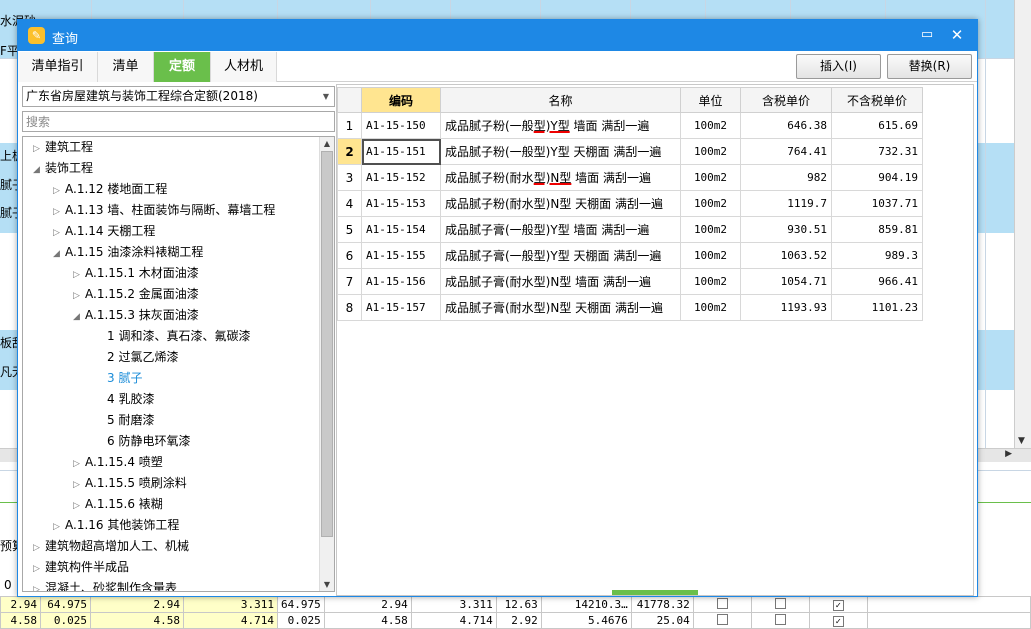 This screenshot has width=1031, height=629. Describe the element at coordinates (349, 255) in the screenshot. I see `row-index: 6` at that location.